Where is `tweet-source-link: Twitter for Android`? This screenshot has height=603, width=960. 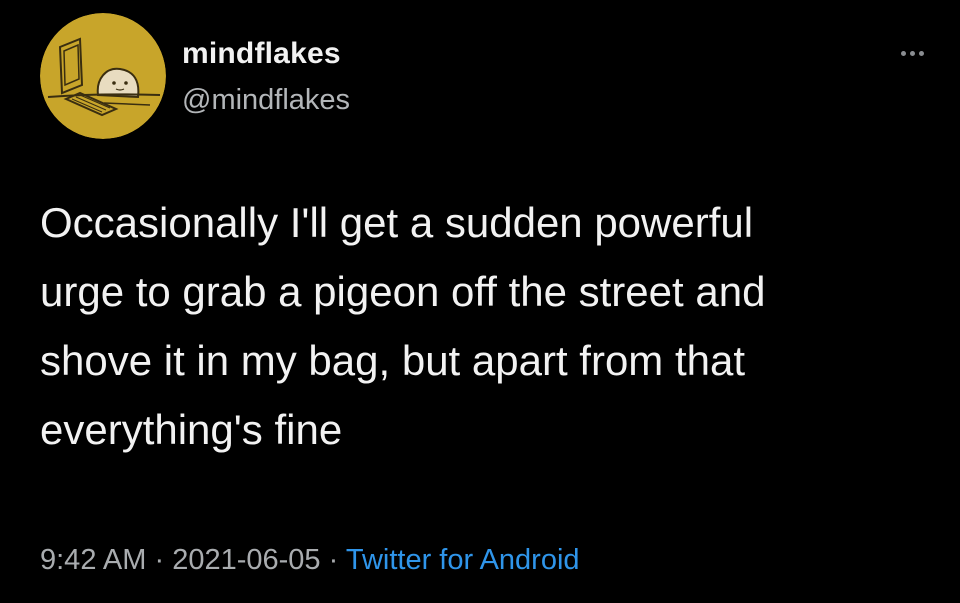 tweet-source-link: Twitter for Android is located at coordinates (463, 560).